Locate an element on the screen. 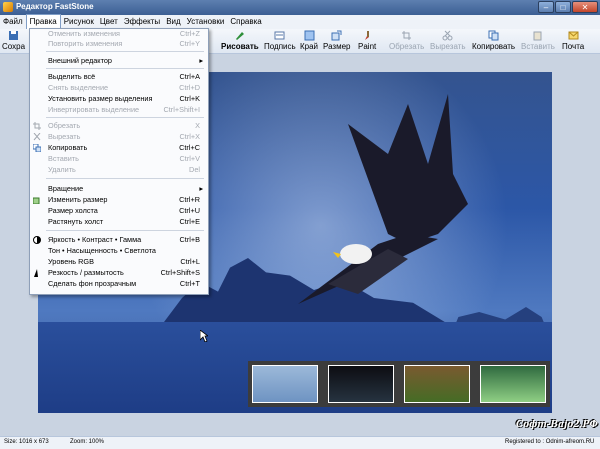  menu-set-selection-size: Установить размер выделения Ctrl+K is located at coordinates (119, 99).